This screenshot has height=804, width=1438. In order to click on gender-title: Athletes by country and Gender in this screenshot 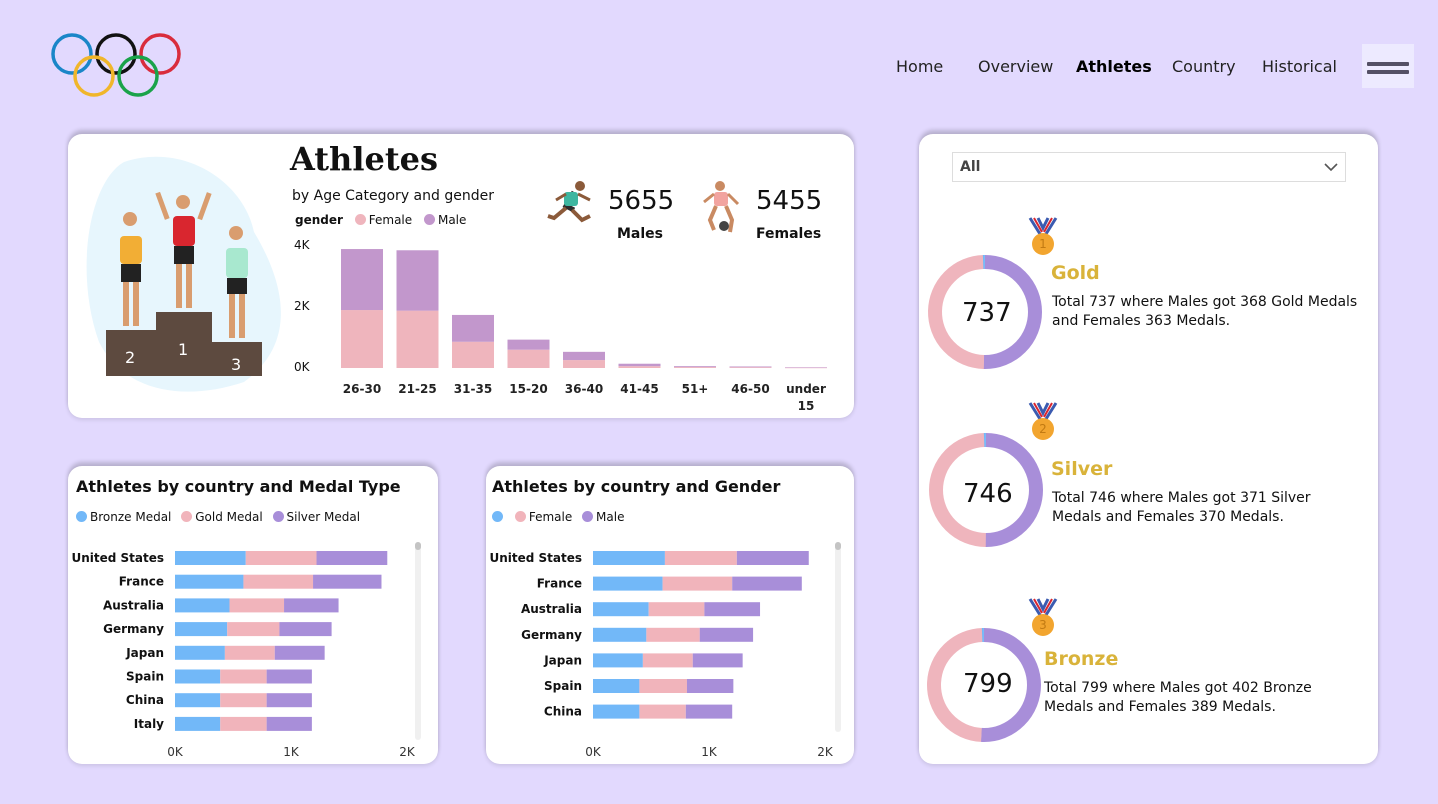, I will do `click(636, 486)`.